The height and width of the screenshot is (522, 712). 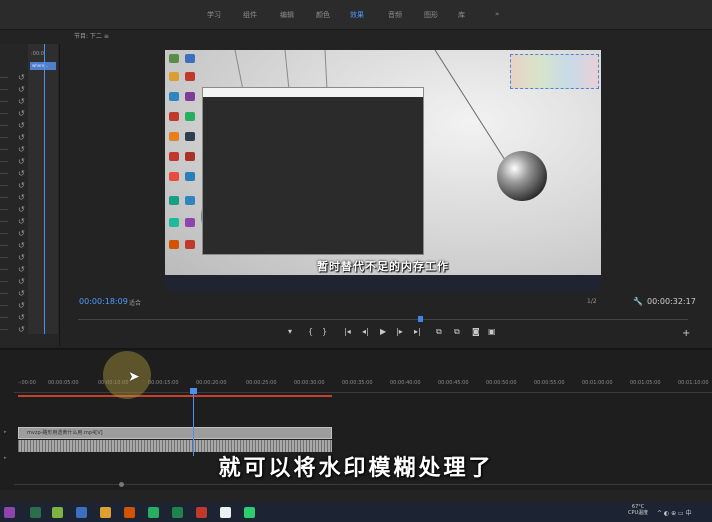 What do you see at coordinates (135, 302) in the screenshot?
I see `zoom-fit-select: 适合` at bounding box center [135, 302].